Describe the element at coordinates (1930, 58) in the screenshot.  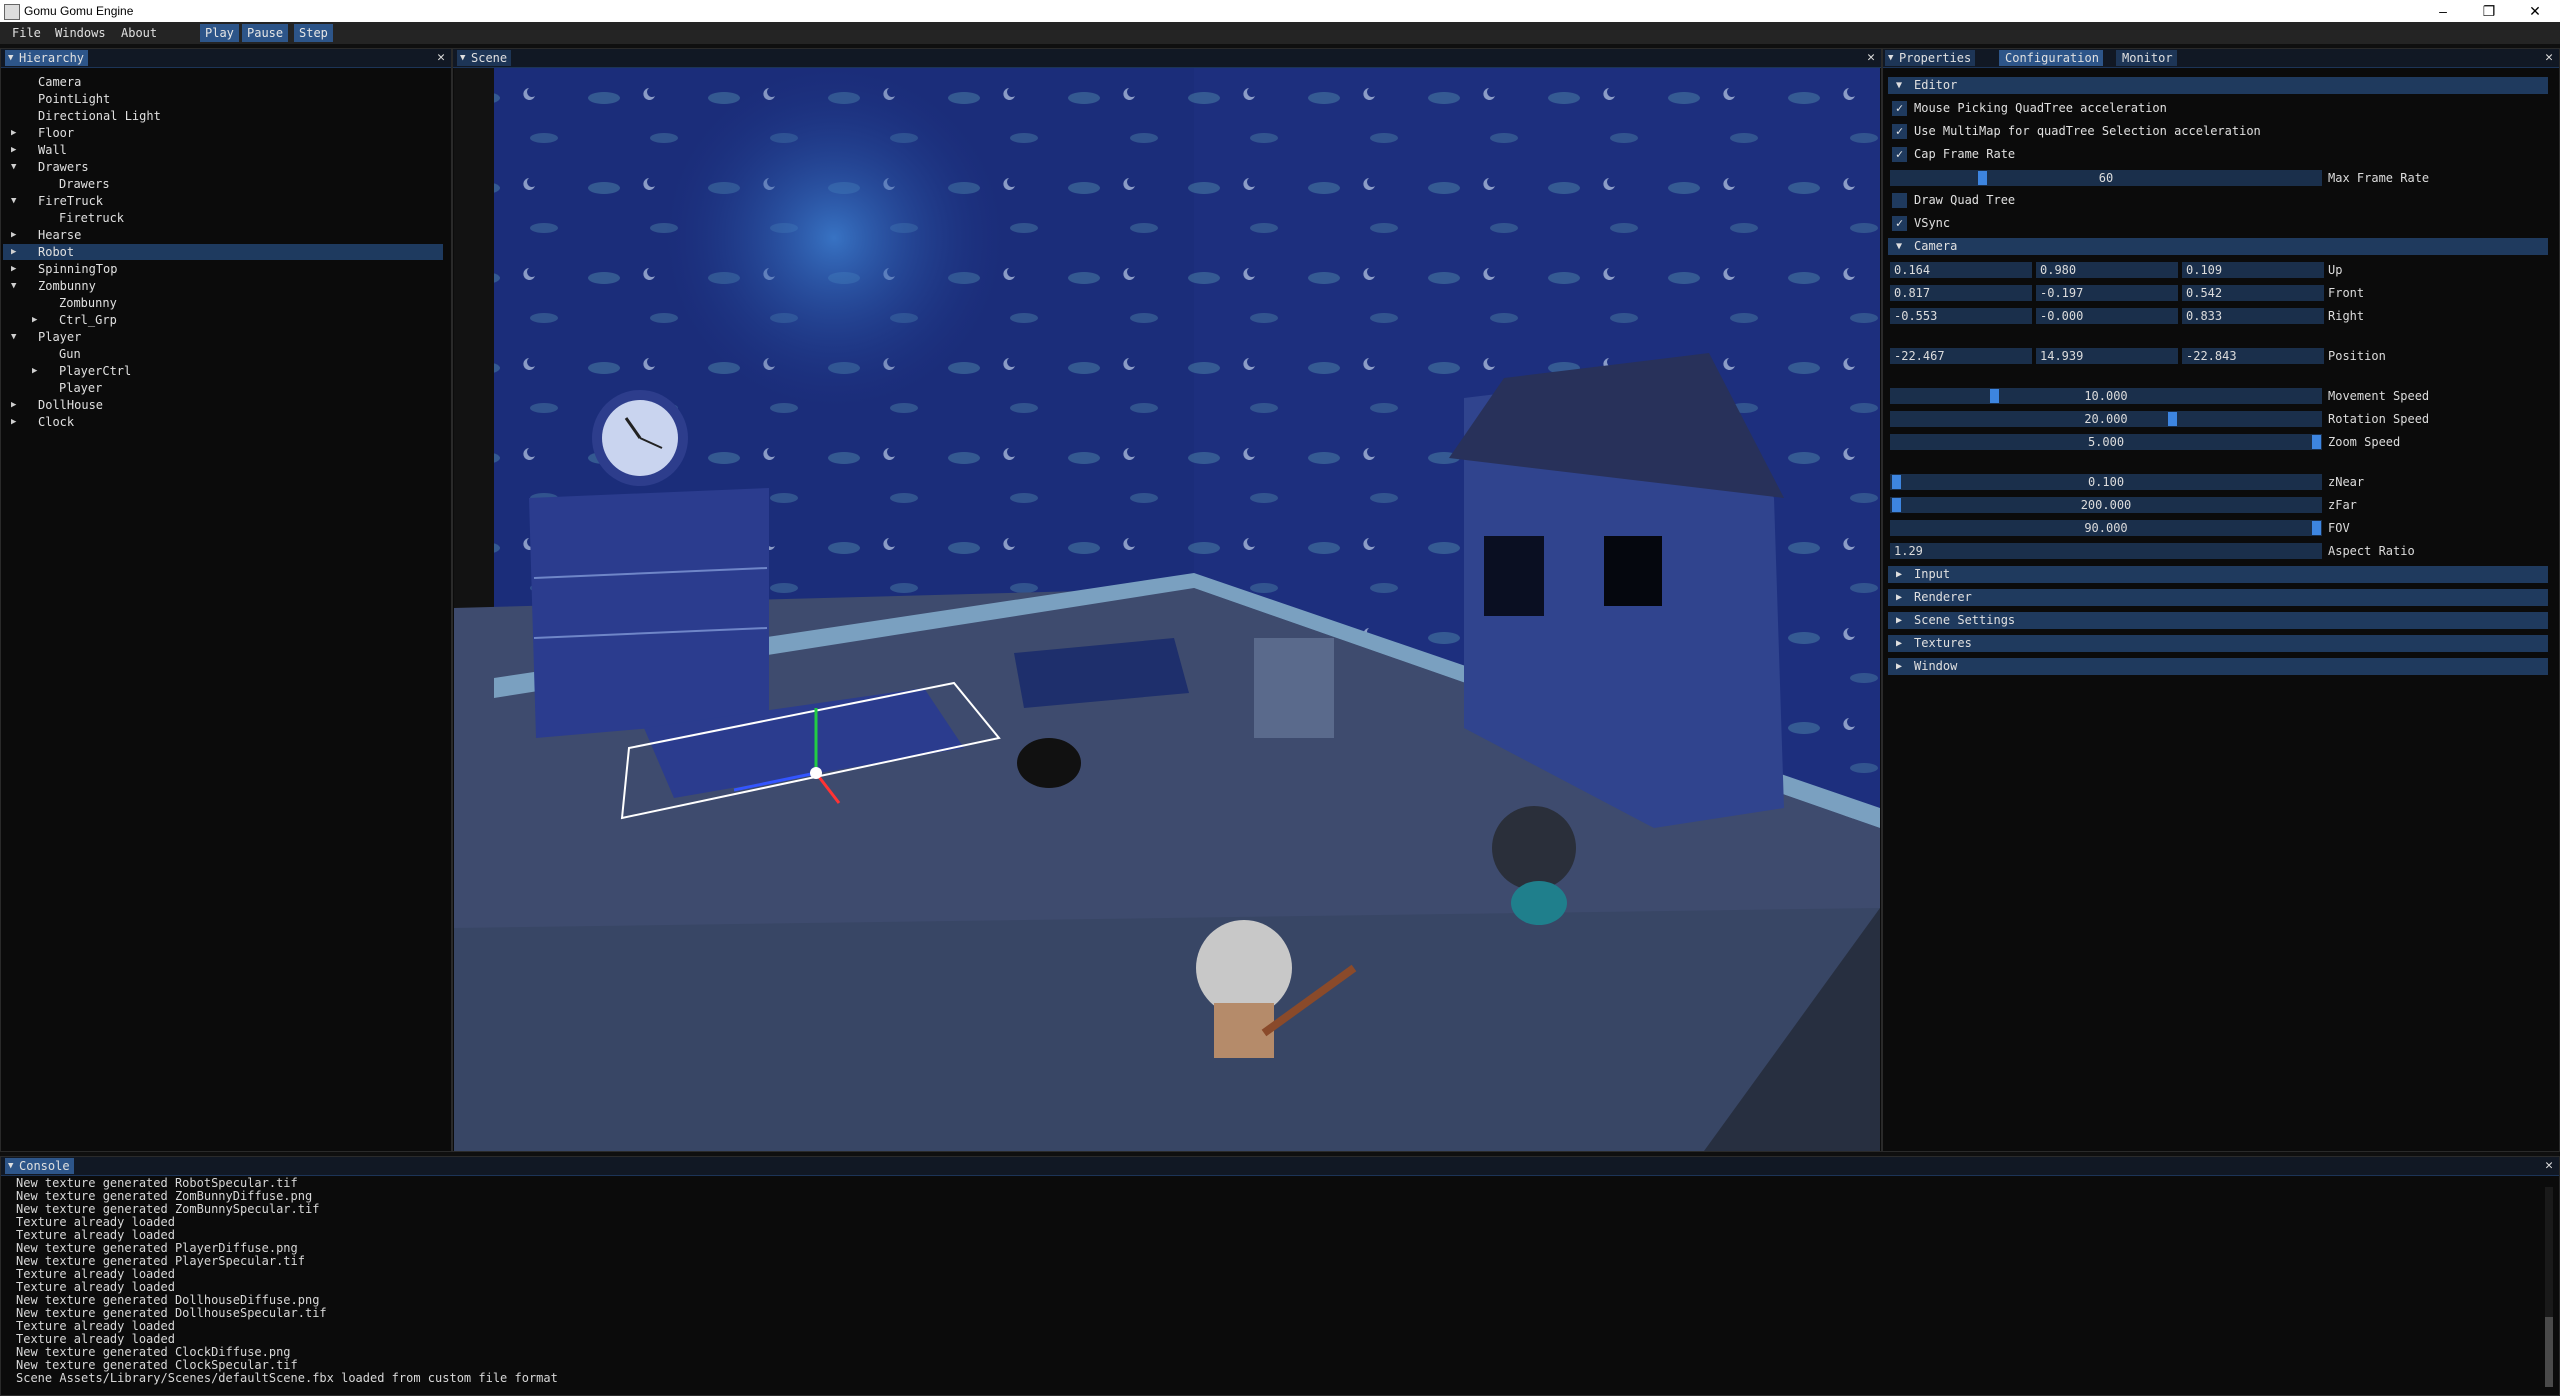
I see `tab-properties: ▼ Properties` at that location.